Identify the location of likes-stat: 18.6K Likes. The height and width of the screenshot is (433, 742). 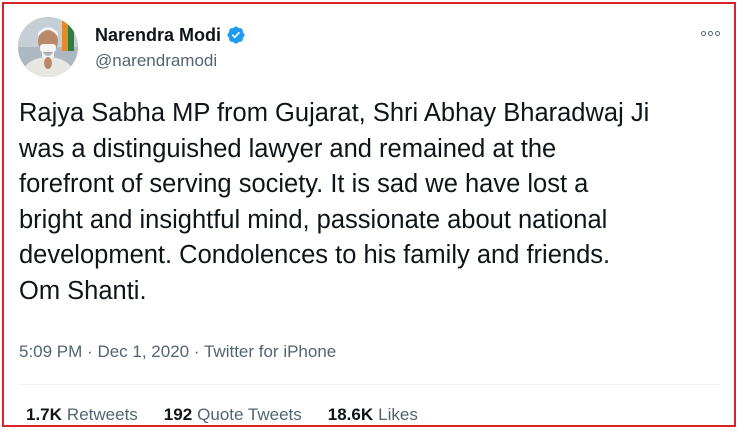
(373, 415).